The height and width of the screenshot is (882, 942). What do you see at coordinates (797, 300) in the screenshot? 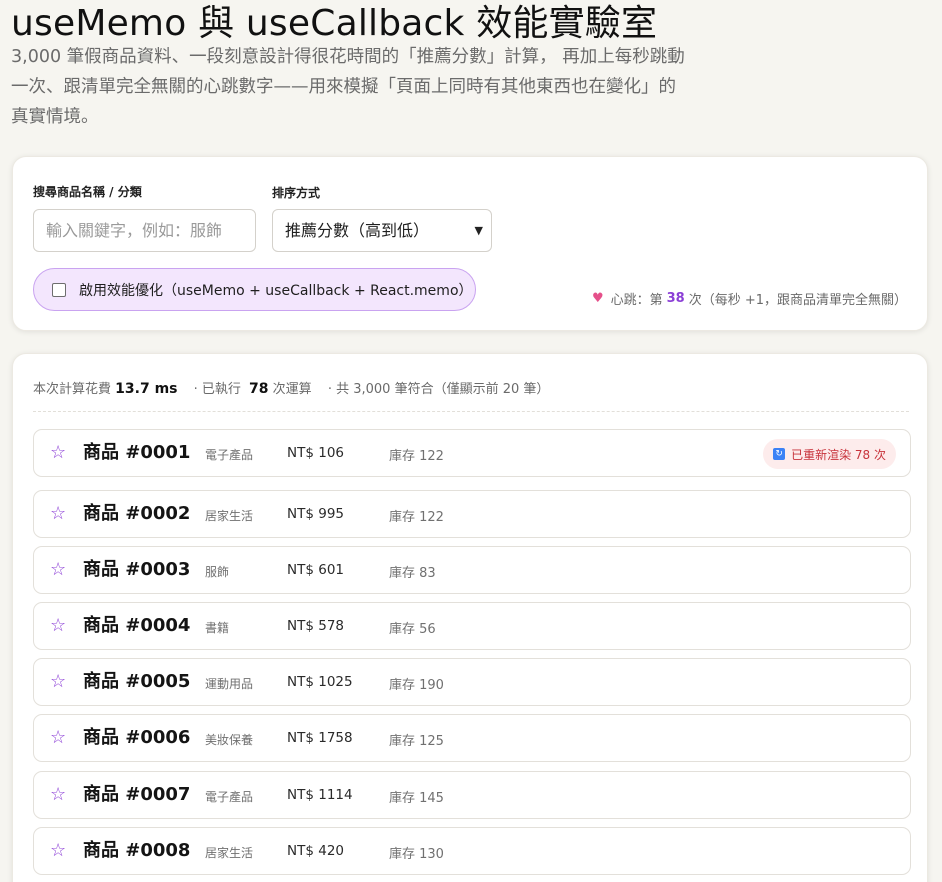
I see `heartbeat-suffix: 次（每秒 +1，跟商品清單完全無關）` at bounding box center [797, 300].